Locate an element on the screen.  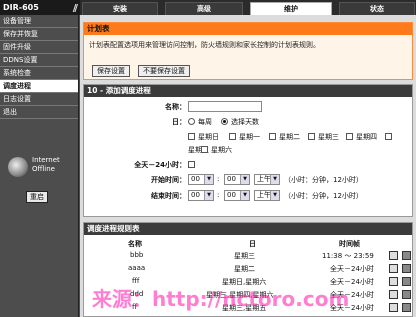
day-checkbox-sat is located at coordinates (204, 149).